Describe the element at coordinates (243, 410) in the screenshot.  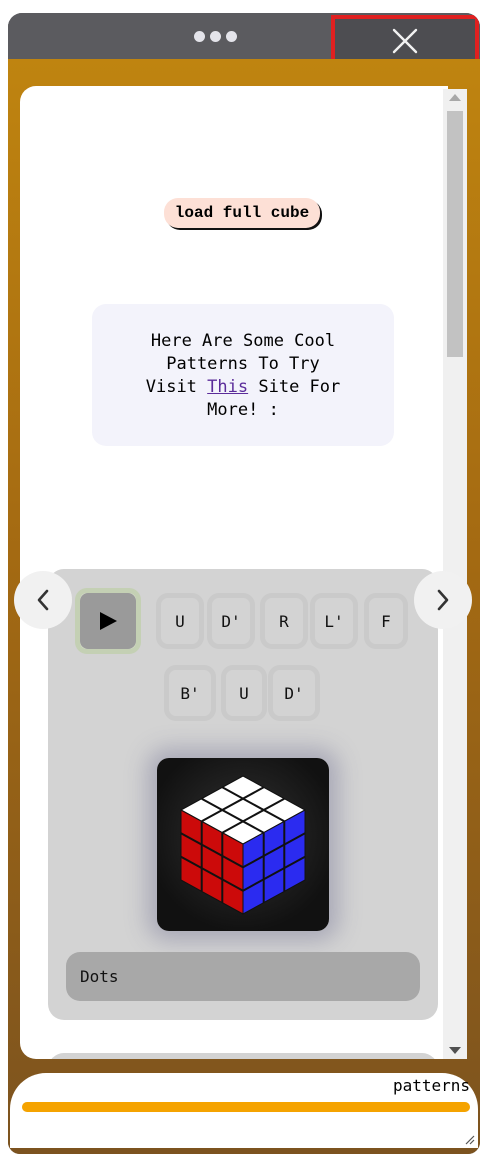
I see `info-line-4: More! :` at that location.